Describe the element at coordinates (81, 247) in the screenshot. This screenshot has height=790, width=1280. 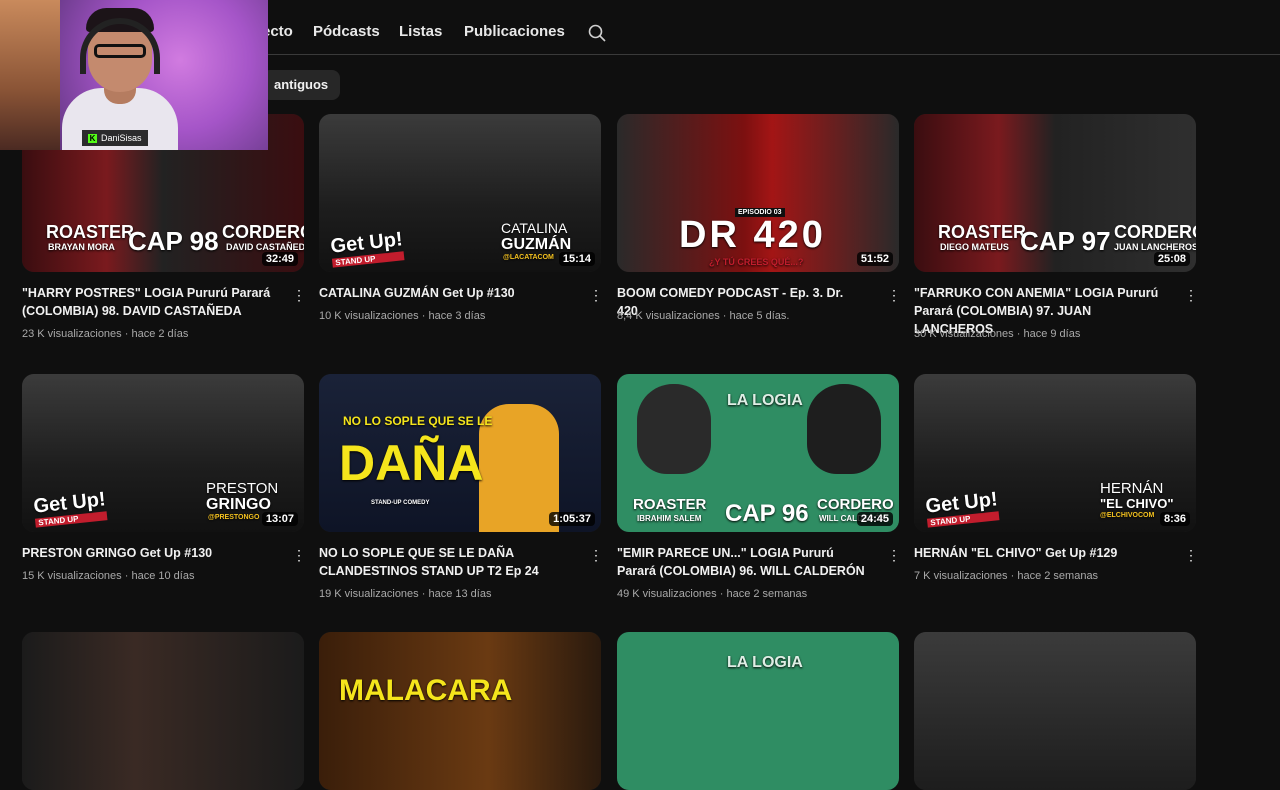
I see `thumb-label: BRAYAN MORA` at that location.